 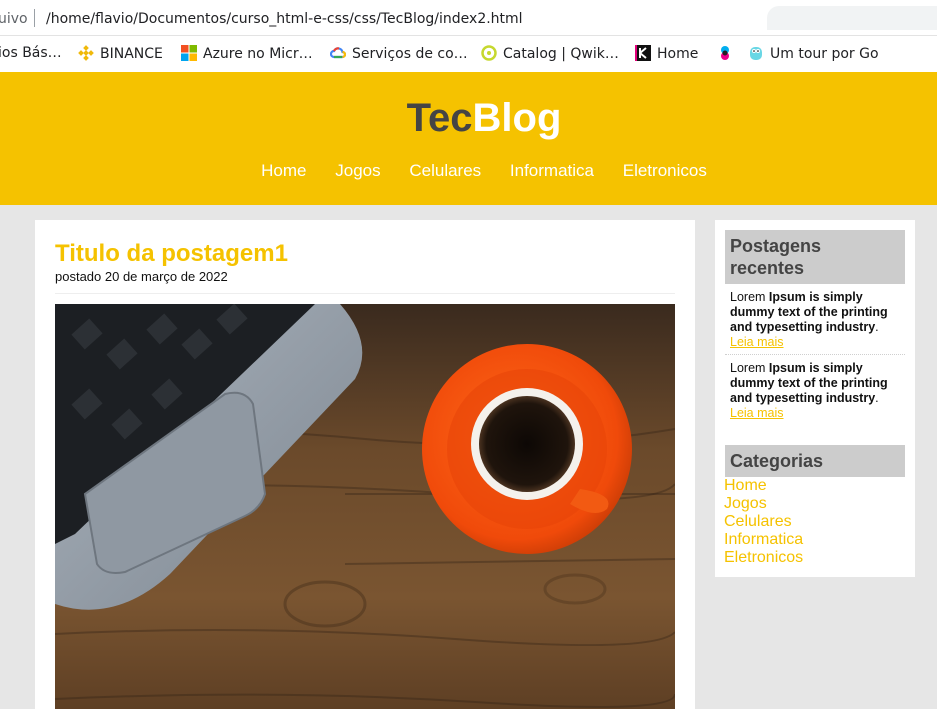 What do you see at coordinates (445, 170) in the screenshot?
I see `nav-item-celulares: Celulares` at bounding box center [445, 170].